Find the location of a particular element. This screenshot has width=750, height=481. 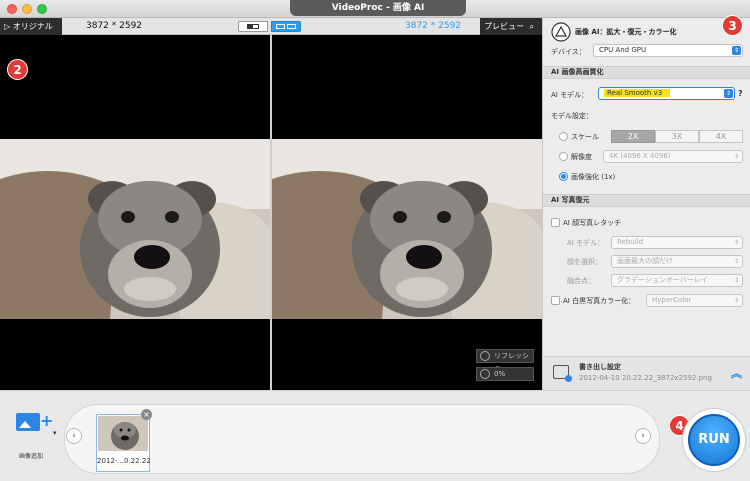

split-view-button is located at coordinates (253, 26).